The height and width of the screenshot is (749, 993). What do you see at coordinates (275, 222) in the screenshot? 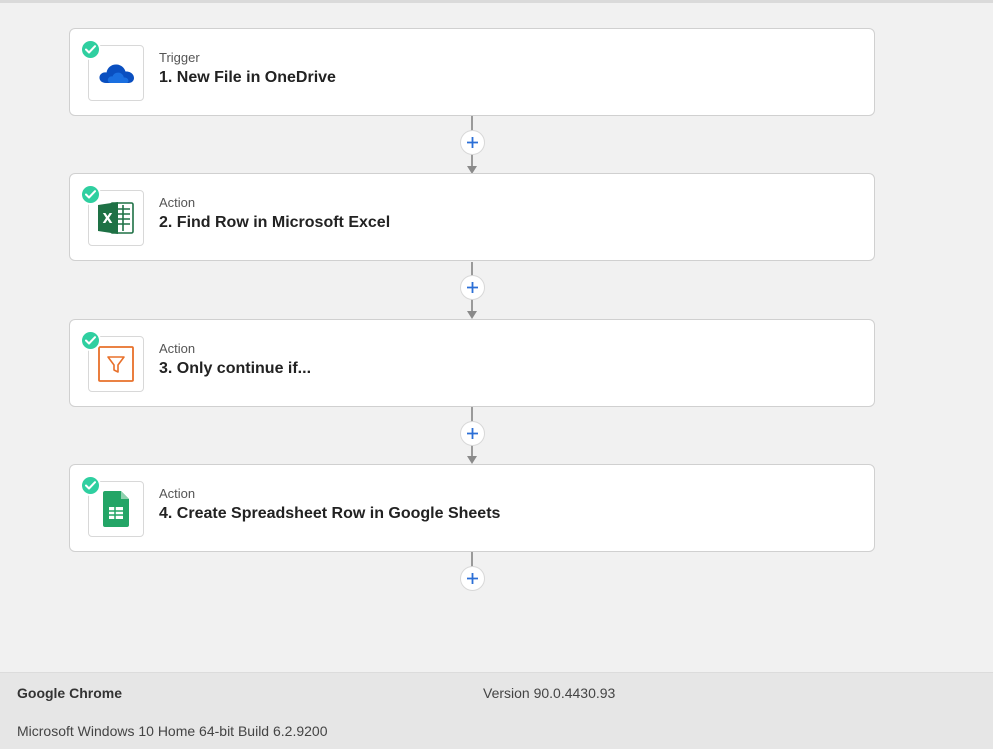
I see `step-title: 2. Find Row in Microsoft Excel` at bounding box center [275, 222].